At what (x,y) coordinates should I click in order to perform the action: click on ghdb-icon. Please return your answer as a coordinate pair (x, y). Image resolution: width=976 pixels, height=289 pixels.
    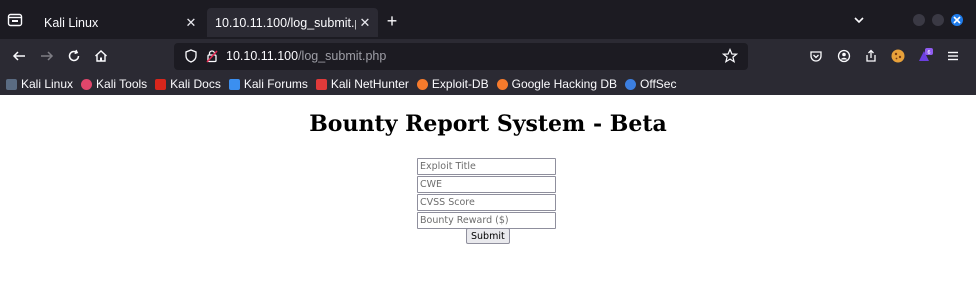
    Looking at the image, I should click on (502, 84).